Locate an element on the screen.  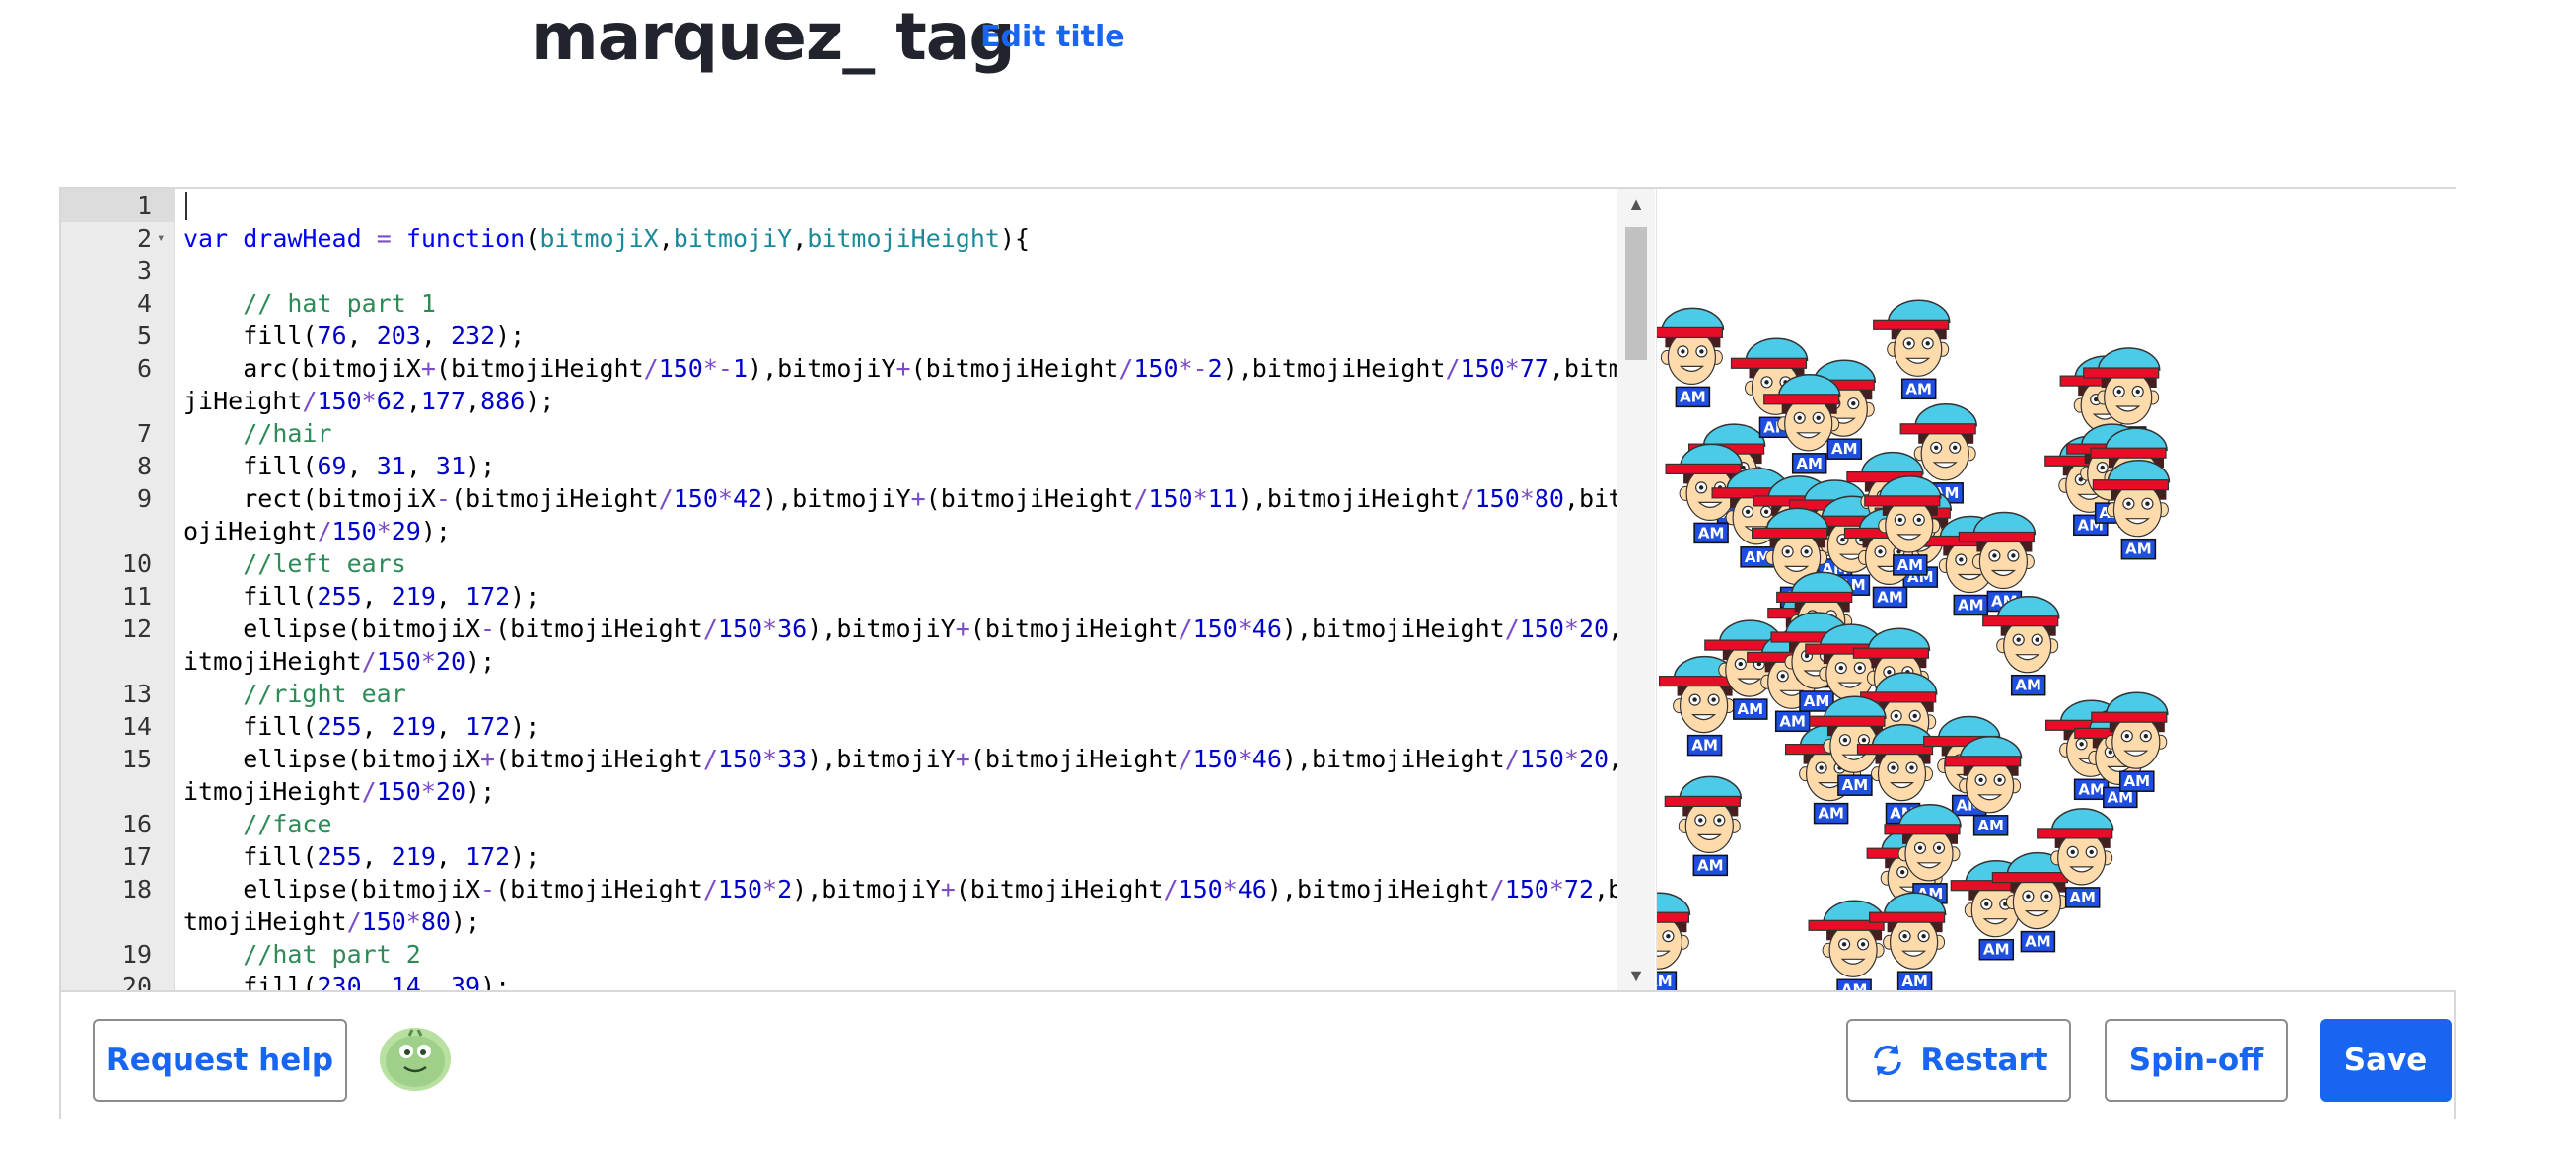
save-button: Save is located at coordinates (2386, 1060).